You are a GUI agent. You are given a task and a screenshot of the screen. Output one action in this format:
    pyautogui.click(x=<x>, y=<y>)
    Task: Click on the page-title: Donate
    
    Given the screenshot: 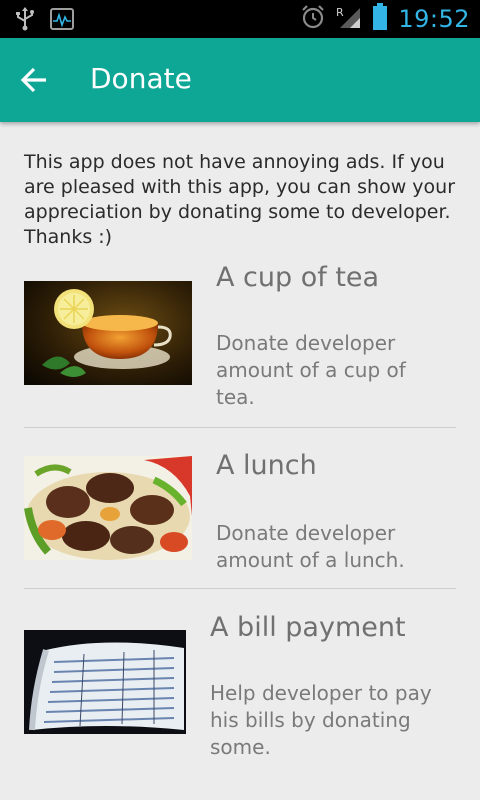 What is the action you would take?
    pyautogui.click(x=141, y=78)
    